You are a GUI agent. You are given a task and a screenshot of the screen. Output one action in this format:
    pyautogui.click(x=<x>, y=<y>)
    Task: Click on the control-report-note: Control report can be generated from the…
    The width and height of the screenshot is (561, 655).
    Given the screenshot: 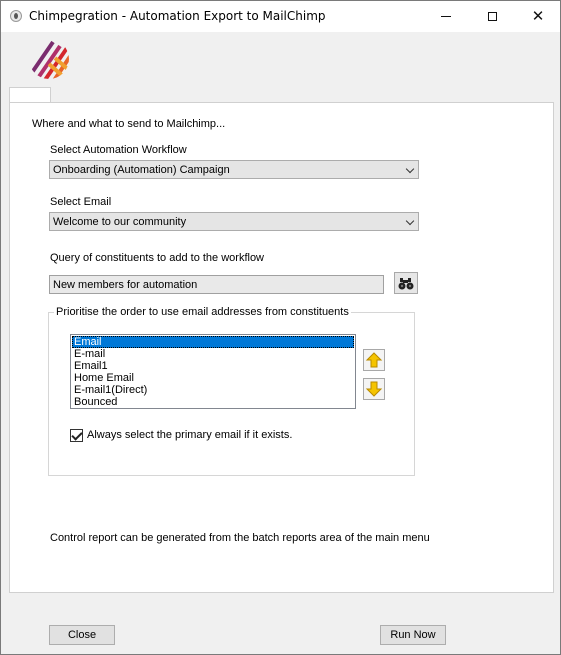 What is the action you would take?
    pyautogui.click(x=240, y=538)
    